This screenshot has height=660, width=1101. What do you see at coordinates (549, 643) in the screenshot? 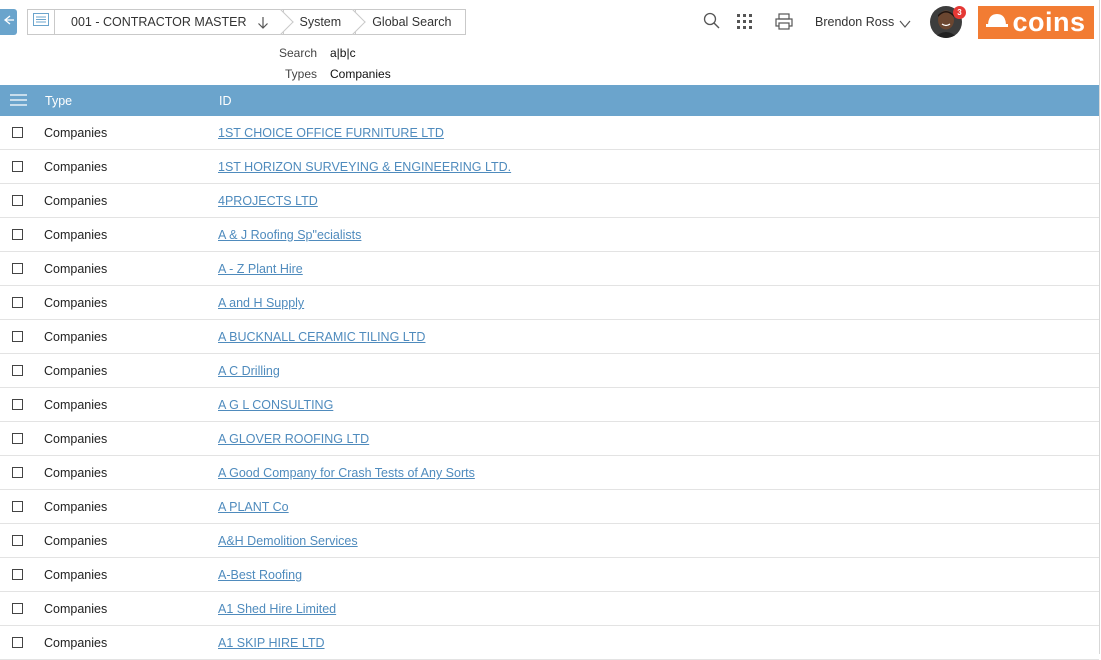
I see `table-row: Companies A1 SKIP HIRE LTD` at bounding box center [549, 643].